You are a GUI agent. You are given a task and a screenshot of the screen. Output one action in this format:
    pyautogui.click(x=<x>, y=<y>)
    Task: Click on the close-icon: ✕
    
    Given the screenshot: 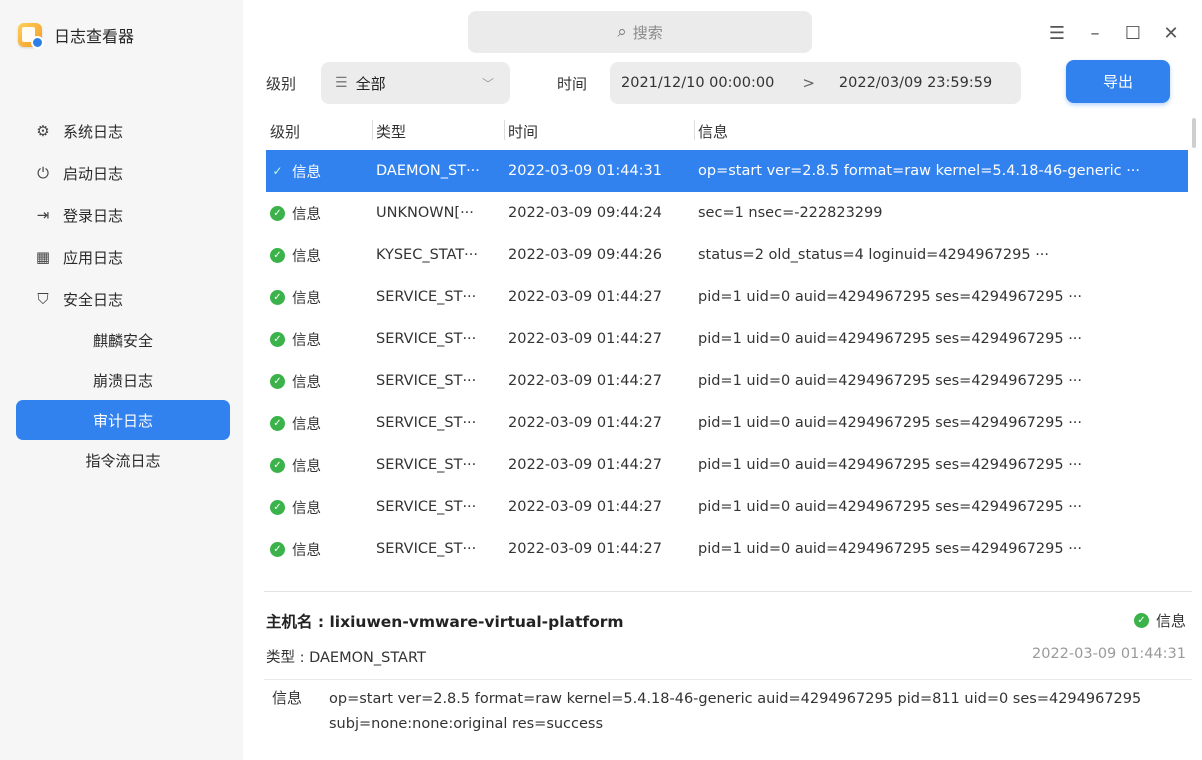 What is the action you would take?
    pyautogui.click(x=1171, y=33)
    